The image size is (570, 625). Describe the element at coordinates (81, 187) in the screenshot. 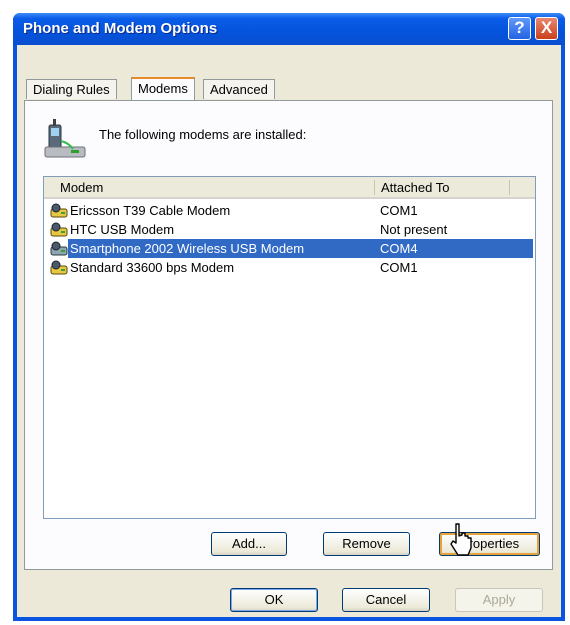

I see `column-header-modem: Modem` at that location.